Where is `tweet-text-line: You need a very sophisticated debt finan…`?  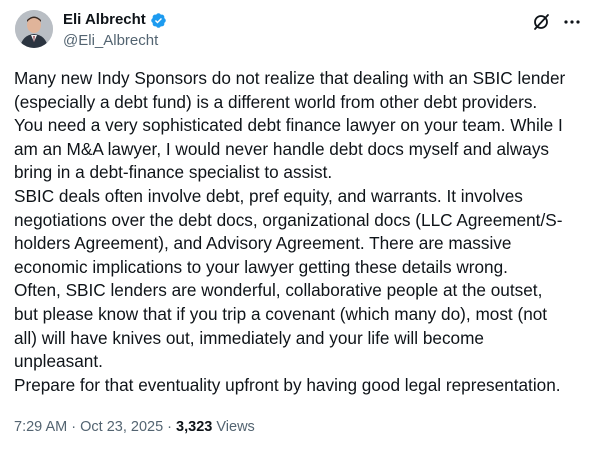 tweet-text-line: You need a very sophisticated debt finan… is located at coordinates (288, 125).